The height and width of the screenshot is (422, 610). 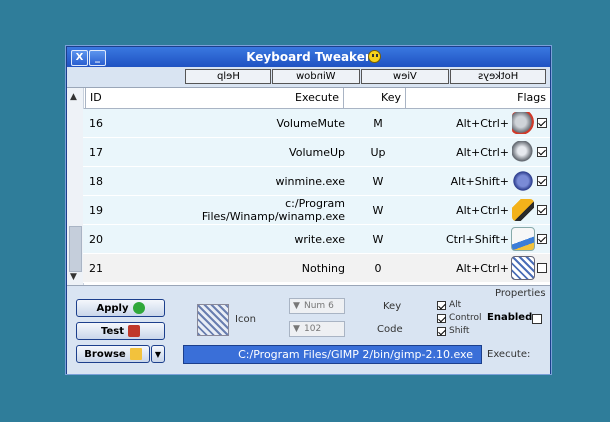 What do you see at coordinates (75, 249) in the screenshot?
I see `scroll-thumb` at bounding box center [75, 249].